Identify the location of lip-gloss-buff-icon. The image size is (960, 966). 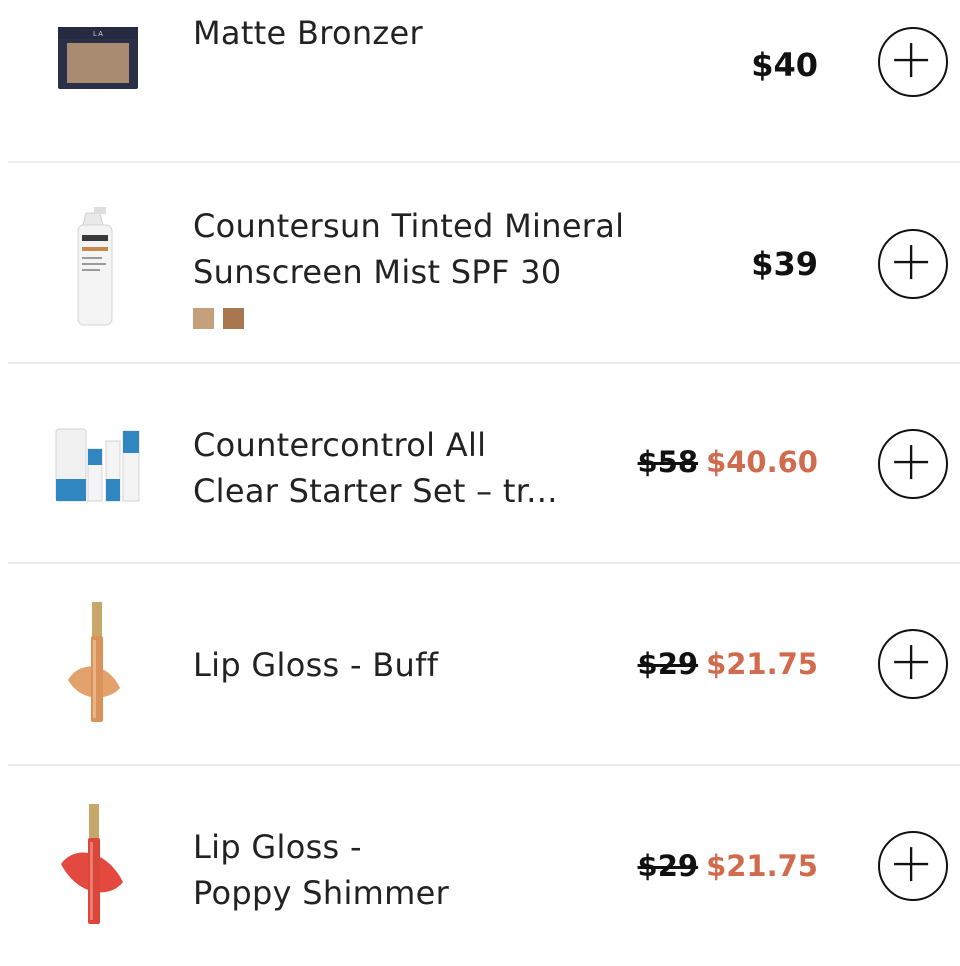
(95, 664).